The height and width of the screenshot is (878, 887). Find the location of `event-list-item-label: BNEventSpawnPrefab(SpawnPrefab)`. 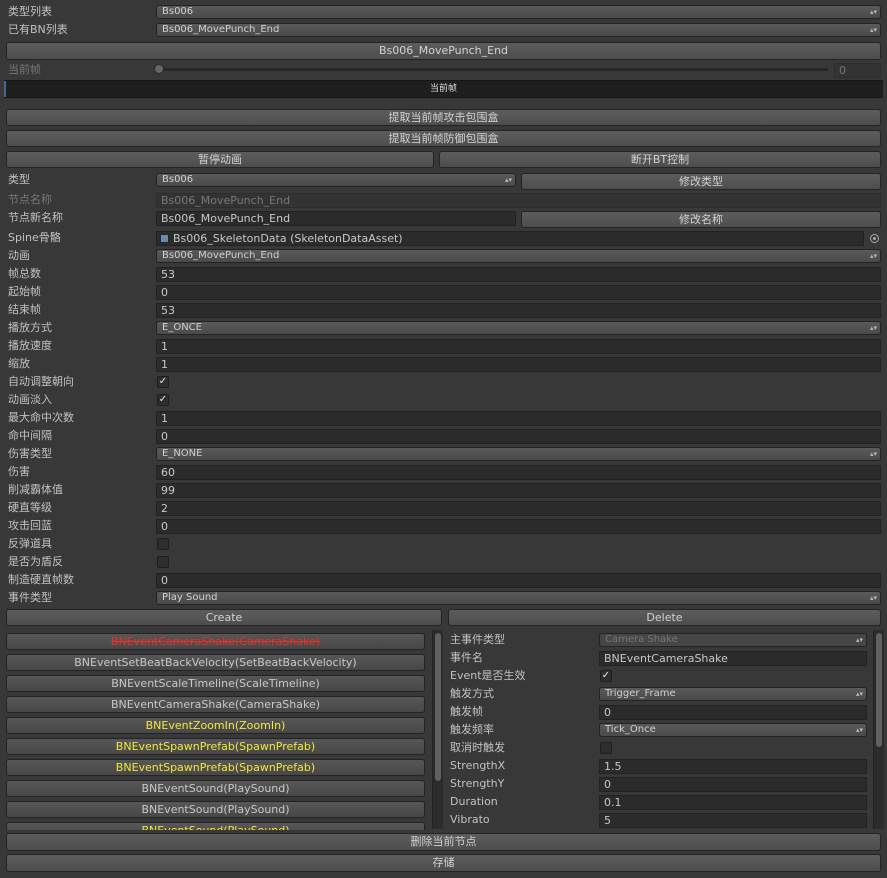

event-list-item-label: BNEventSpawnPrefab(SpawnPrefab) is located at coordinates (215, 767).